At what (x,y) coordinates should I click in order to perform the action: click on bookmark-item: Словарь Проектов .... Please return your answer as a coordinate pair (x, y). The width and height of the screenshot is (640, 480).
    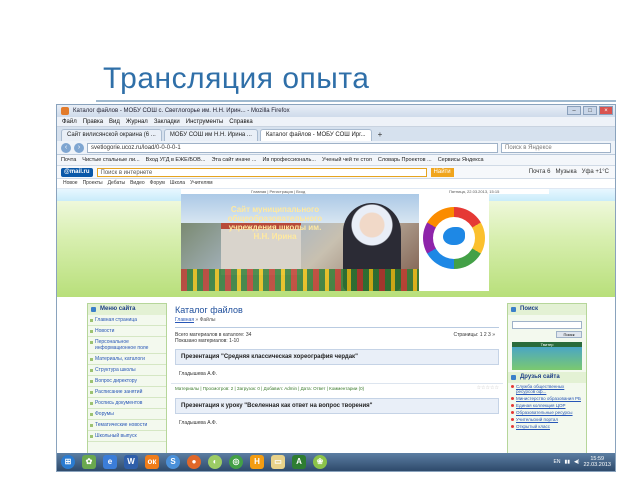
    Looking at the image, I should click on (405, 160).